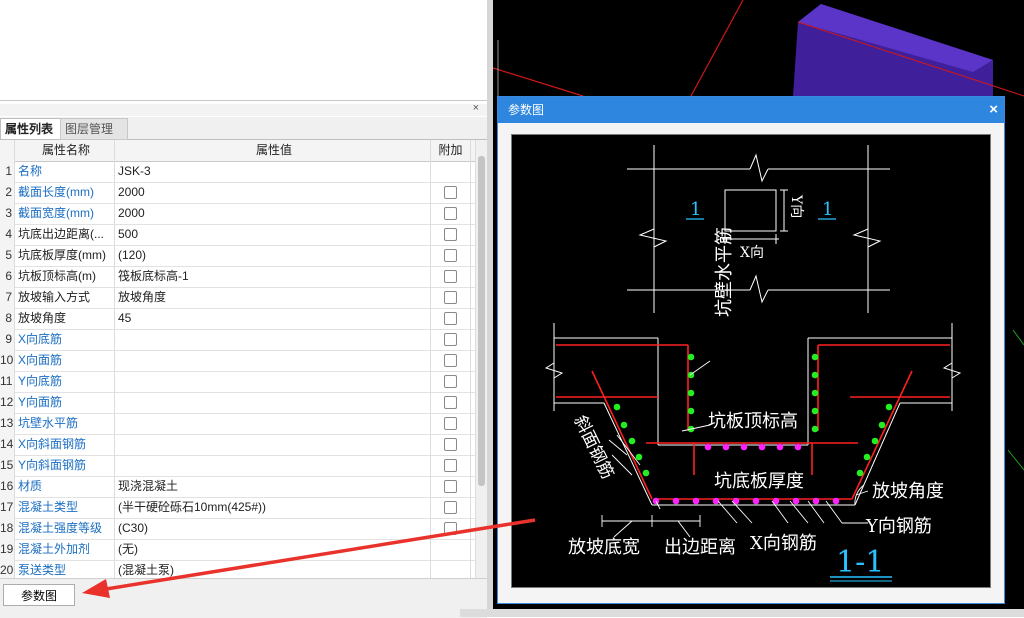  I want to click on table-row: 14 X向斜面钢筋, so click(237, 445).